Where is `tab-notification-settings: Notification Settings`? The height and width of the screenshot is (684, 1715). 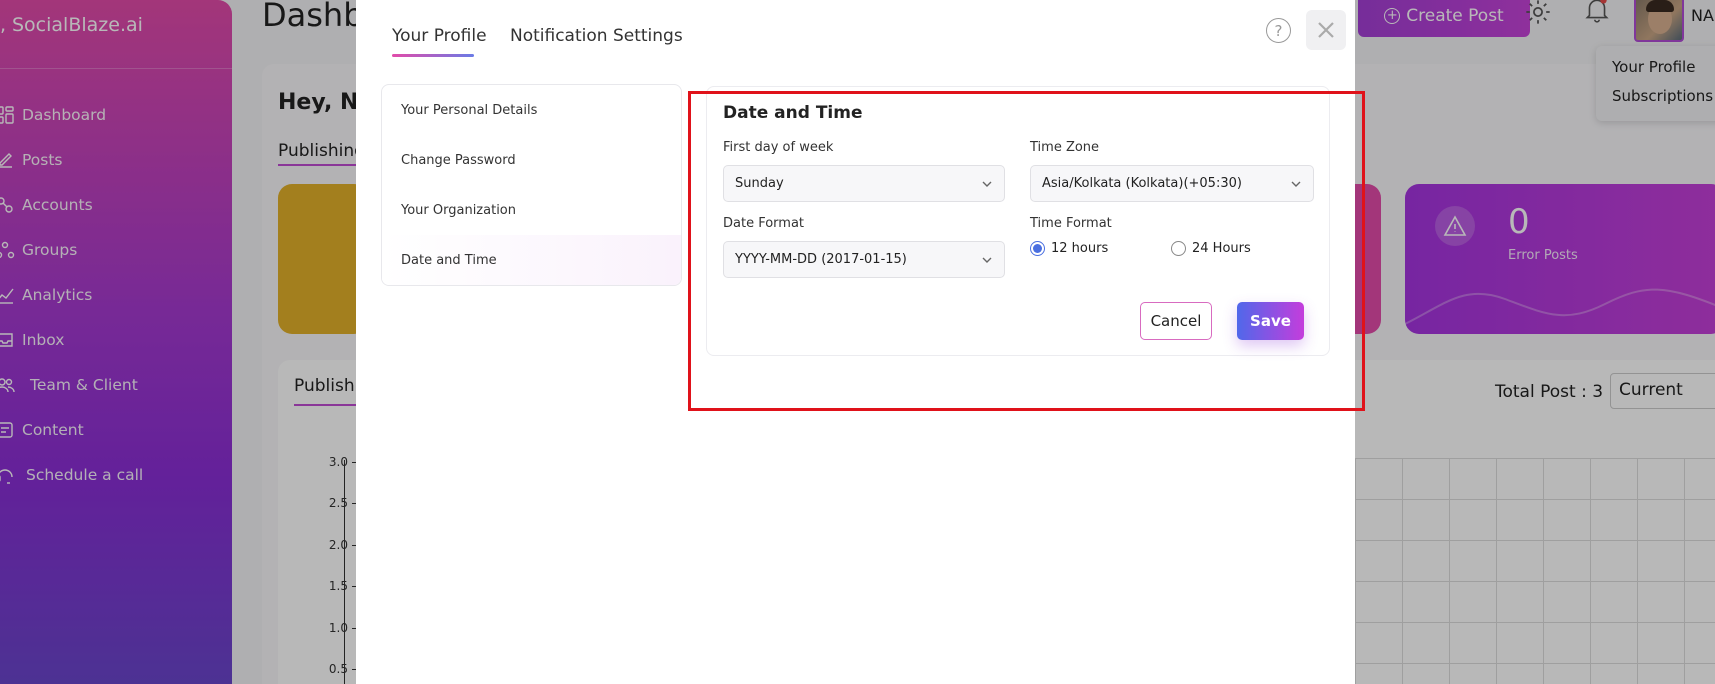
tab-notification-settings: Notification Settings is located at coordinates (596, 36).